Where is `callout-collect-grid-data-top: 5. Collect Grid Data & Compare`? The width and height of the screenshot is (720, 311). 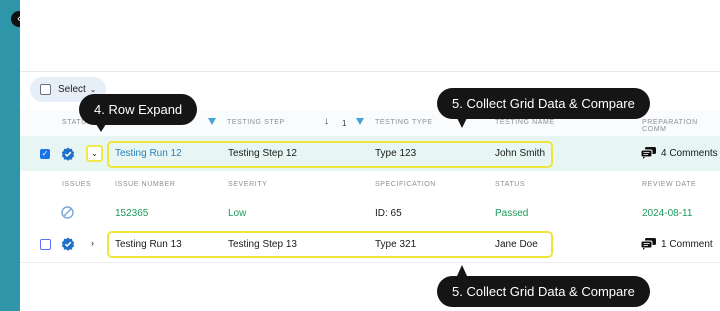
callout-collect-grid-data-top: 5. Collect Grid Data & Compare is located at coordinates (543, 103).